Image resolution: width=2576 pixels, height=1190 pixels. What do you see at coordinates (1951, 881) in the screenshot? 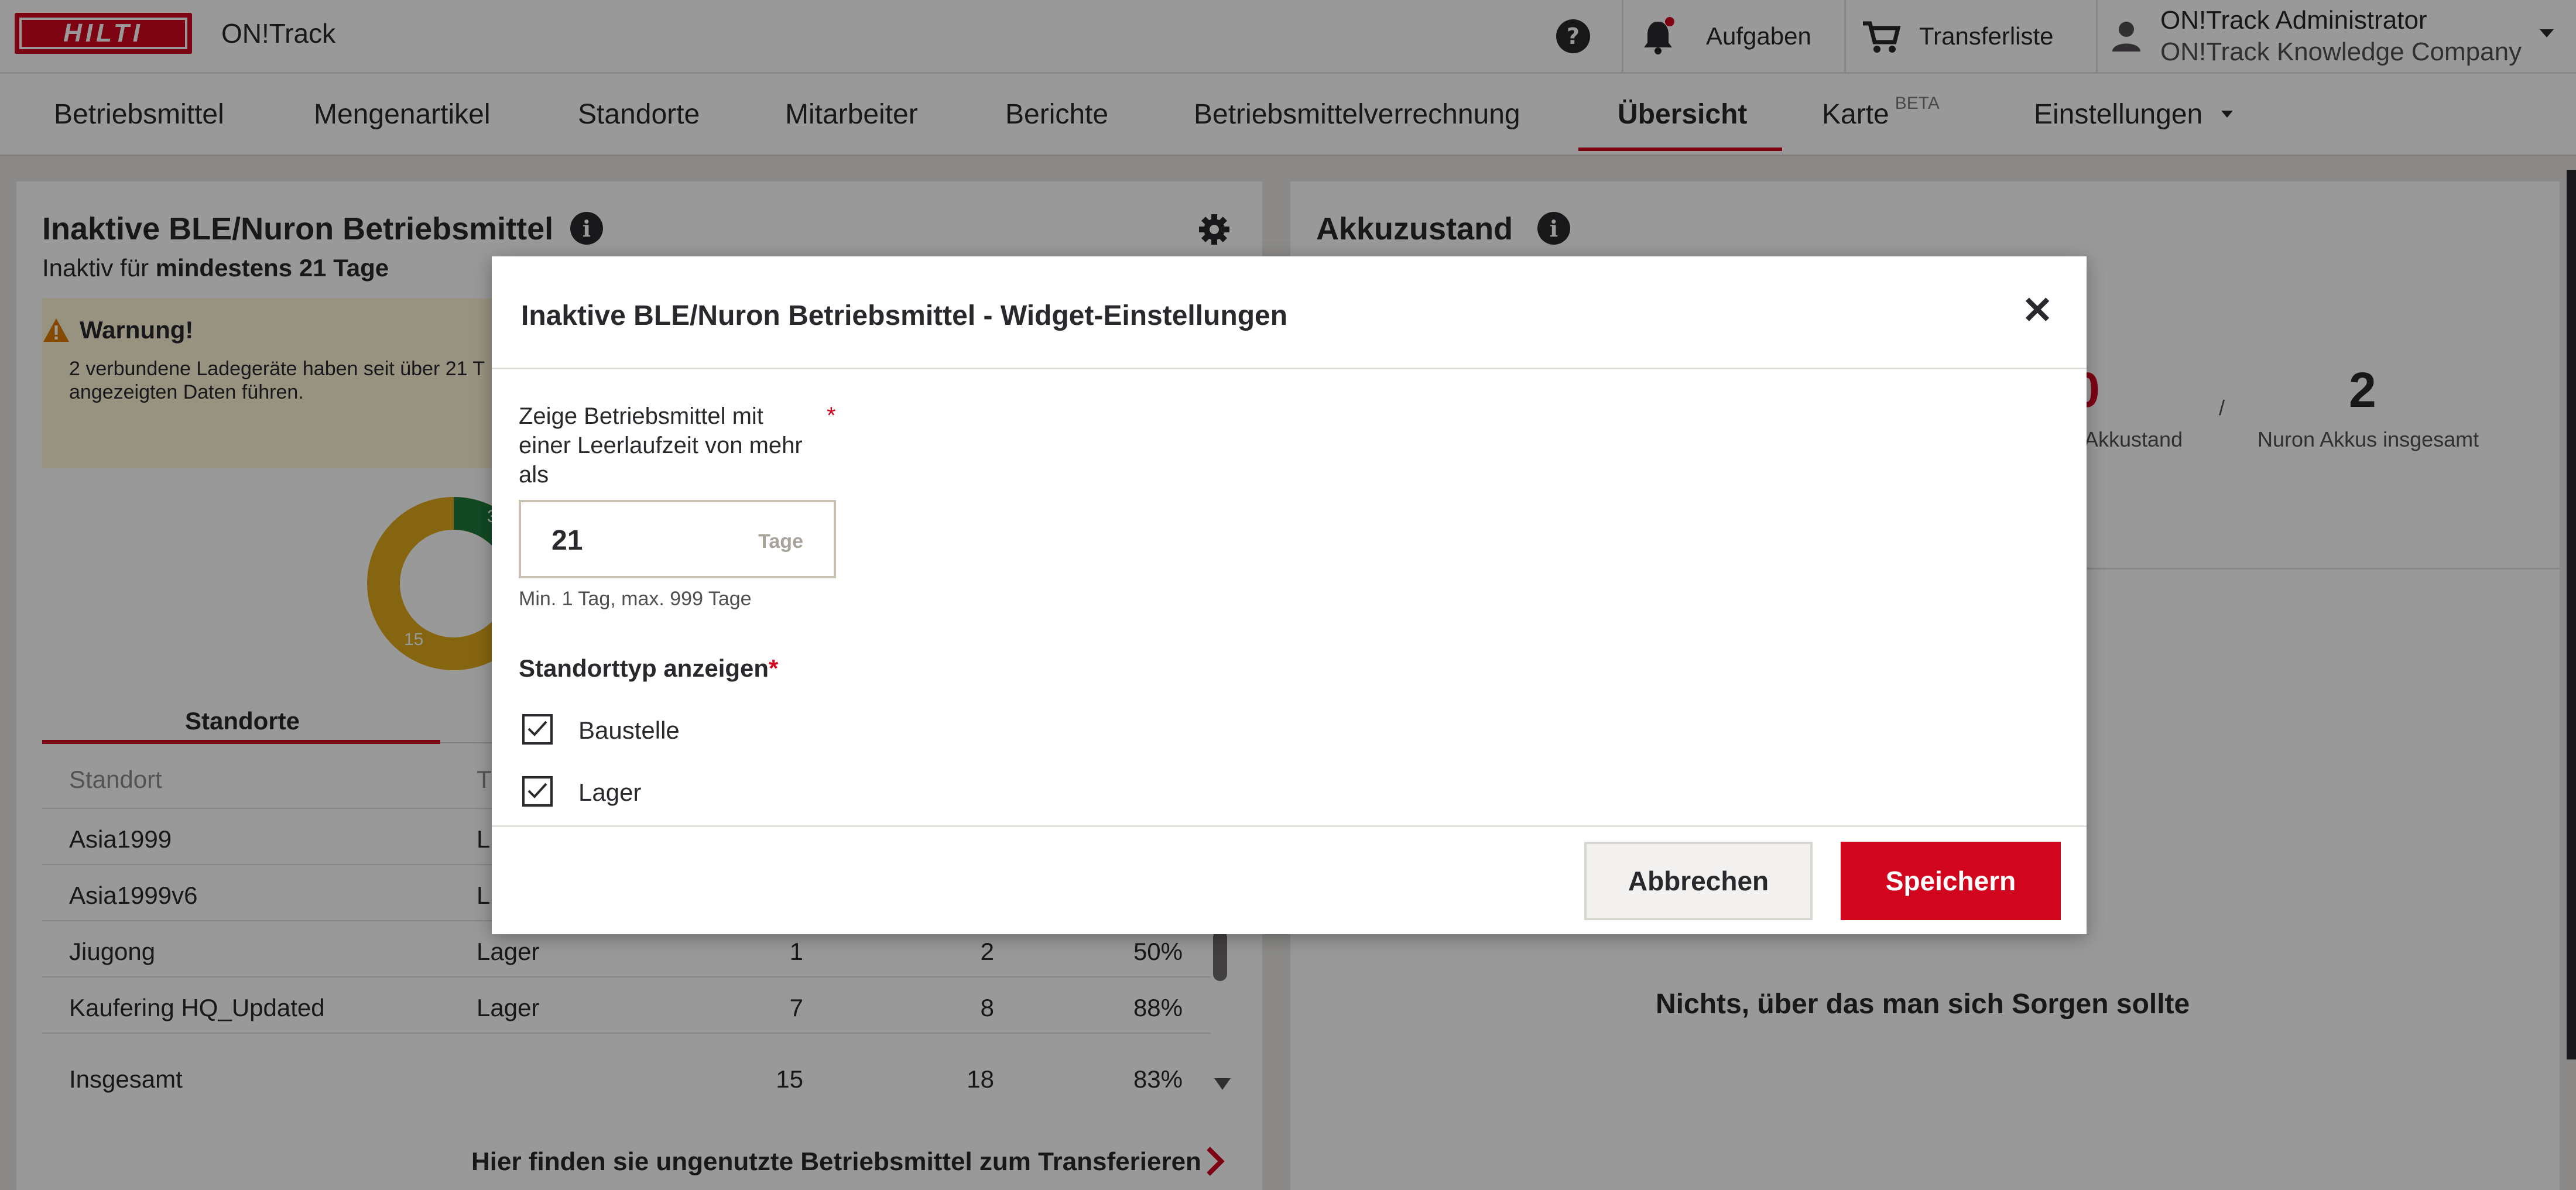
I see `save-button: Speichern` at bounding box center [1951, 881].